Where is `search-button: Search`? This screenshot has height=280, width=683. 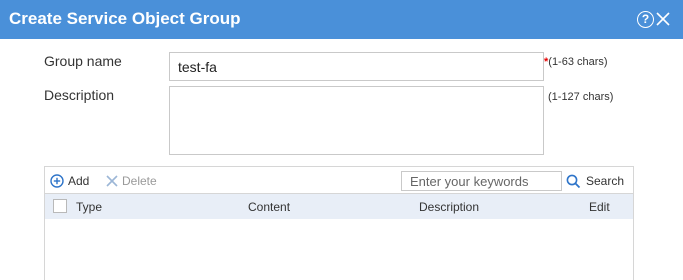 search-button: Search is located at coordinates (595, 181).